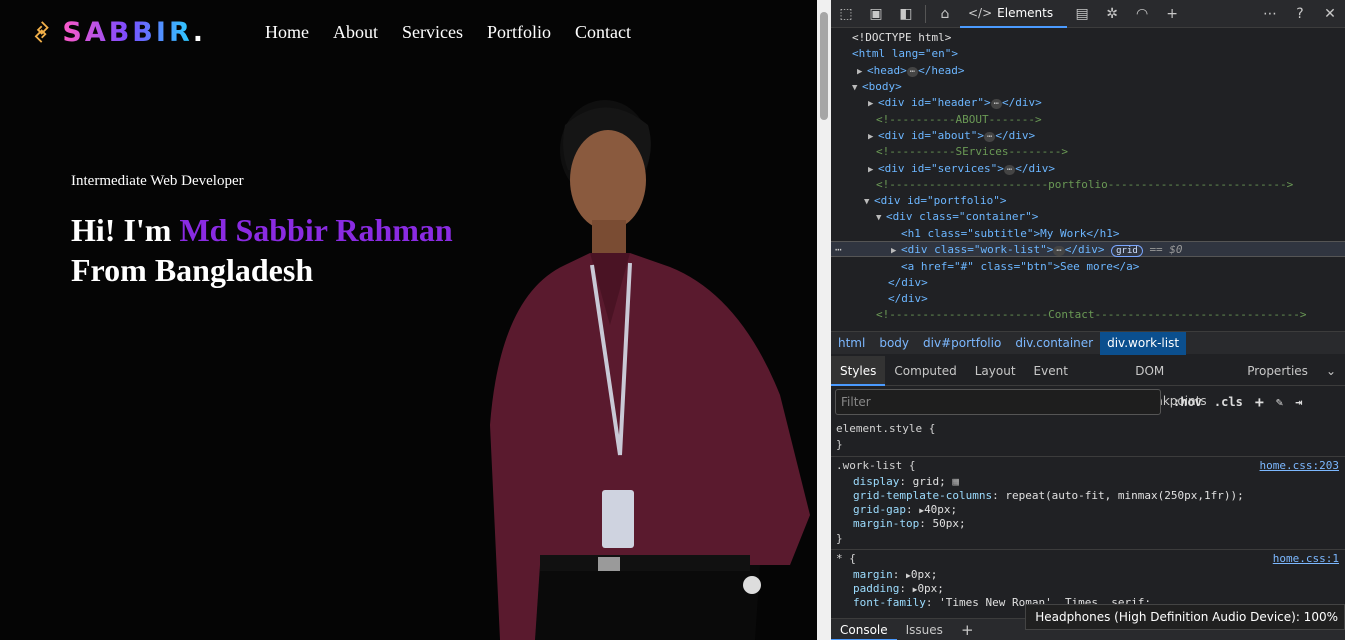  I want to click on hero-name: Md Sabbir Rahman, so click(316, 230).